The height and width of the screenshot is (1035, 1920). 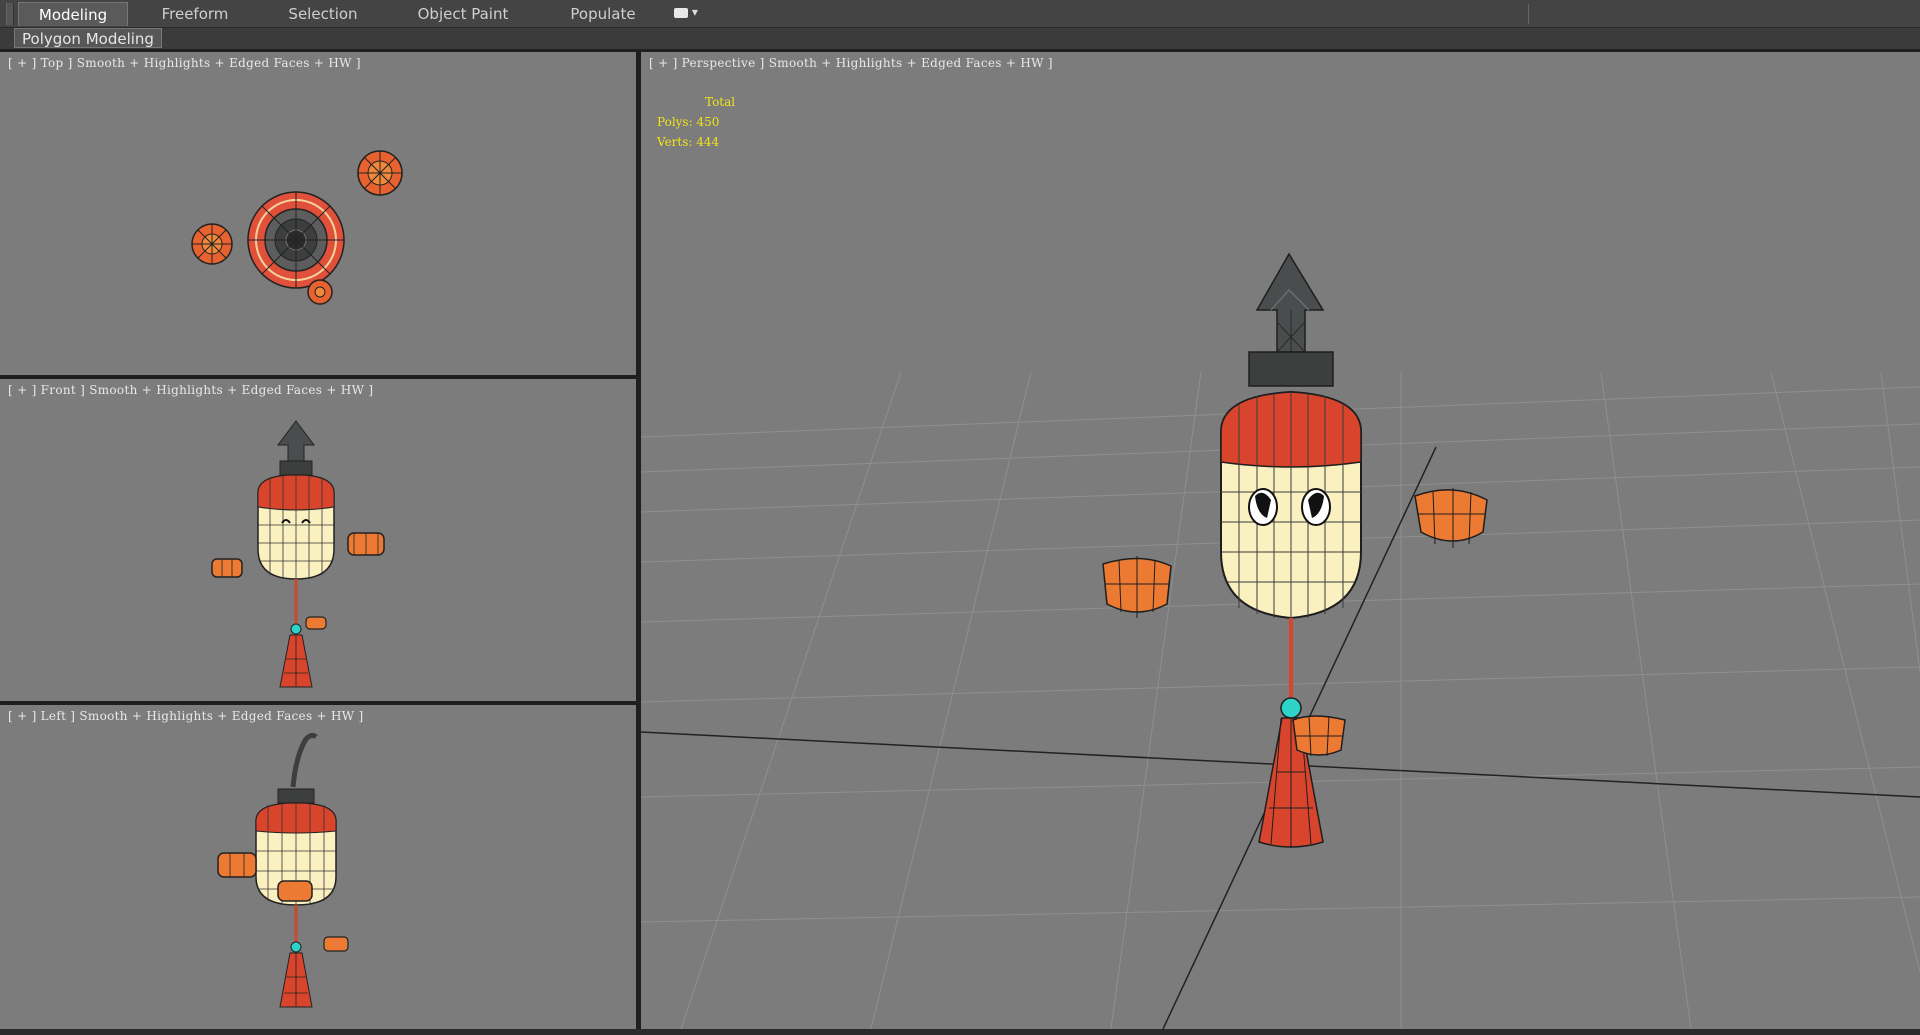 What do you see at coordinates (960, 1032) in the screenshot?
I see `status-strip` at bounding box center [960, 1032].